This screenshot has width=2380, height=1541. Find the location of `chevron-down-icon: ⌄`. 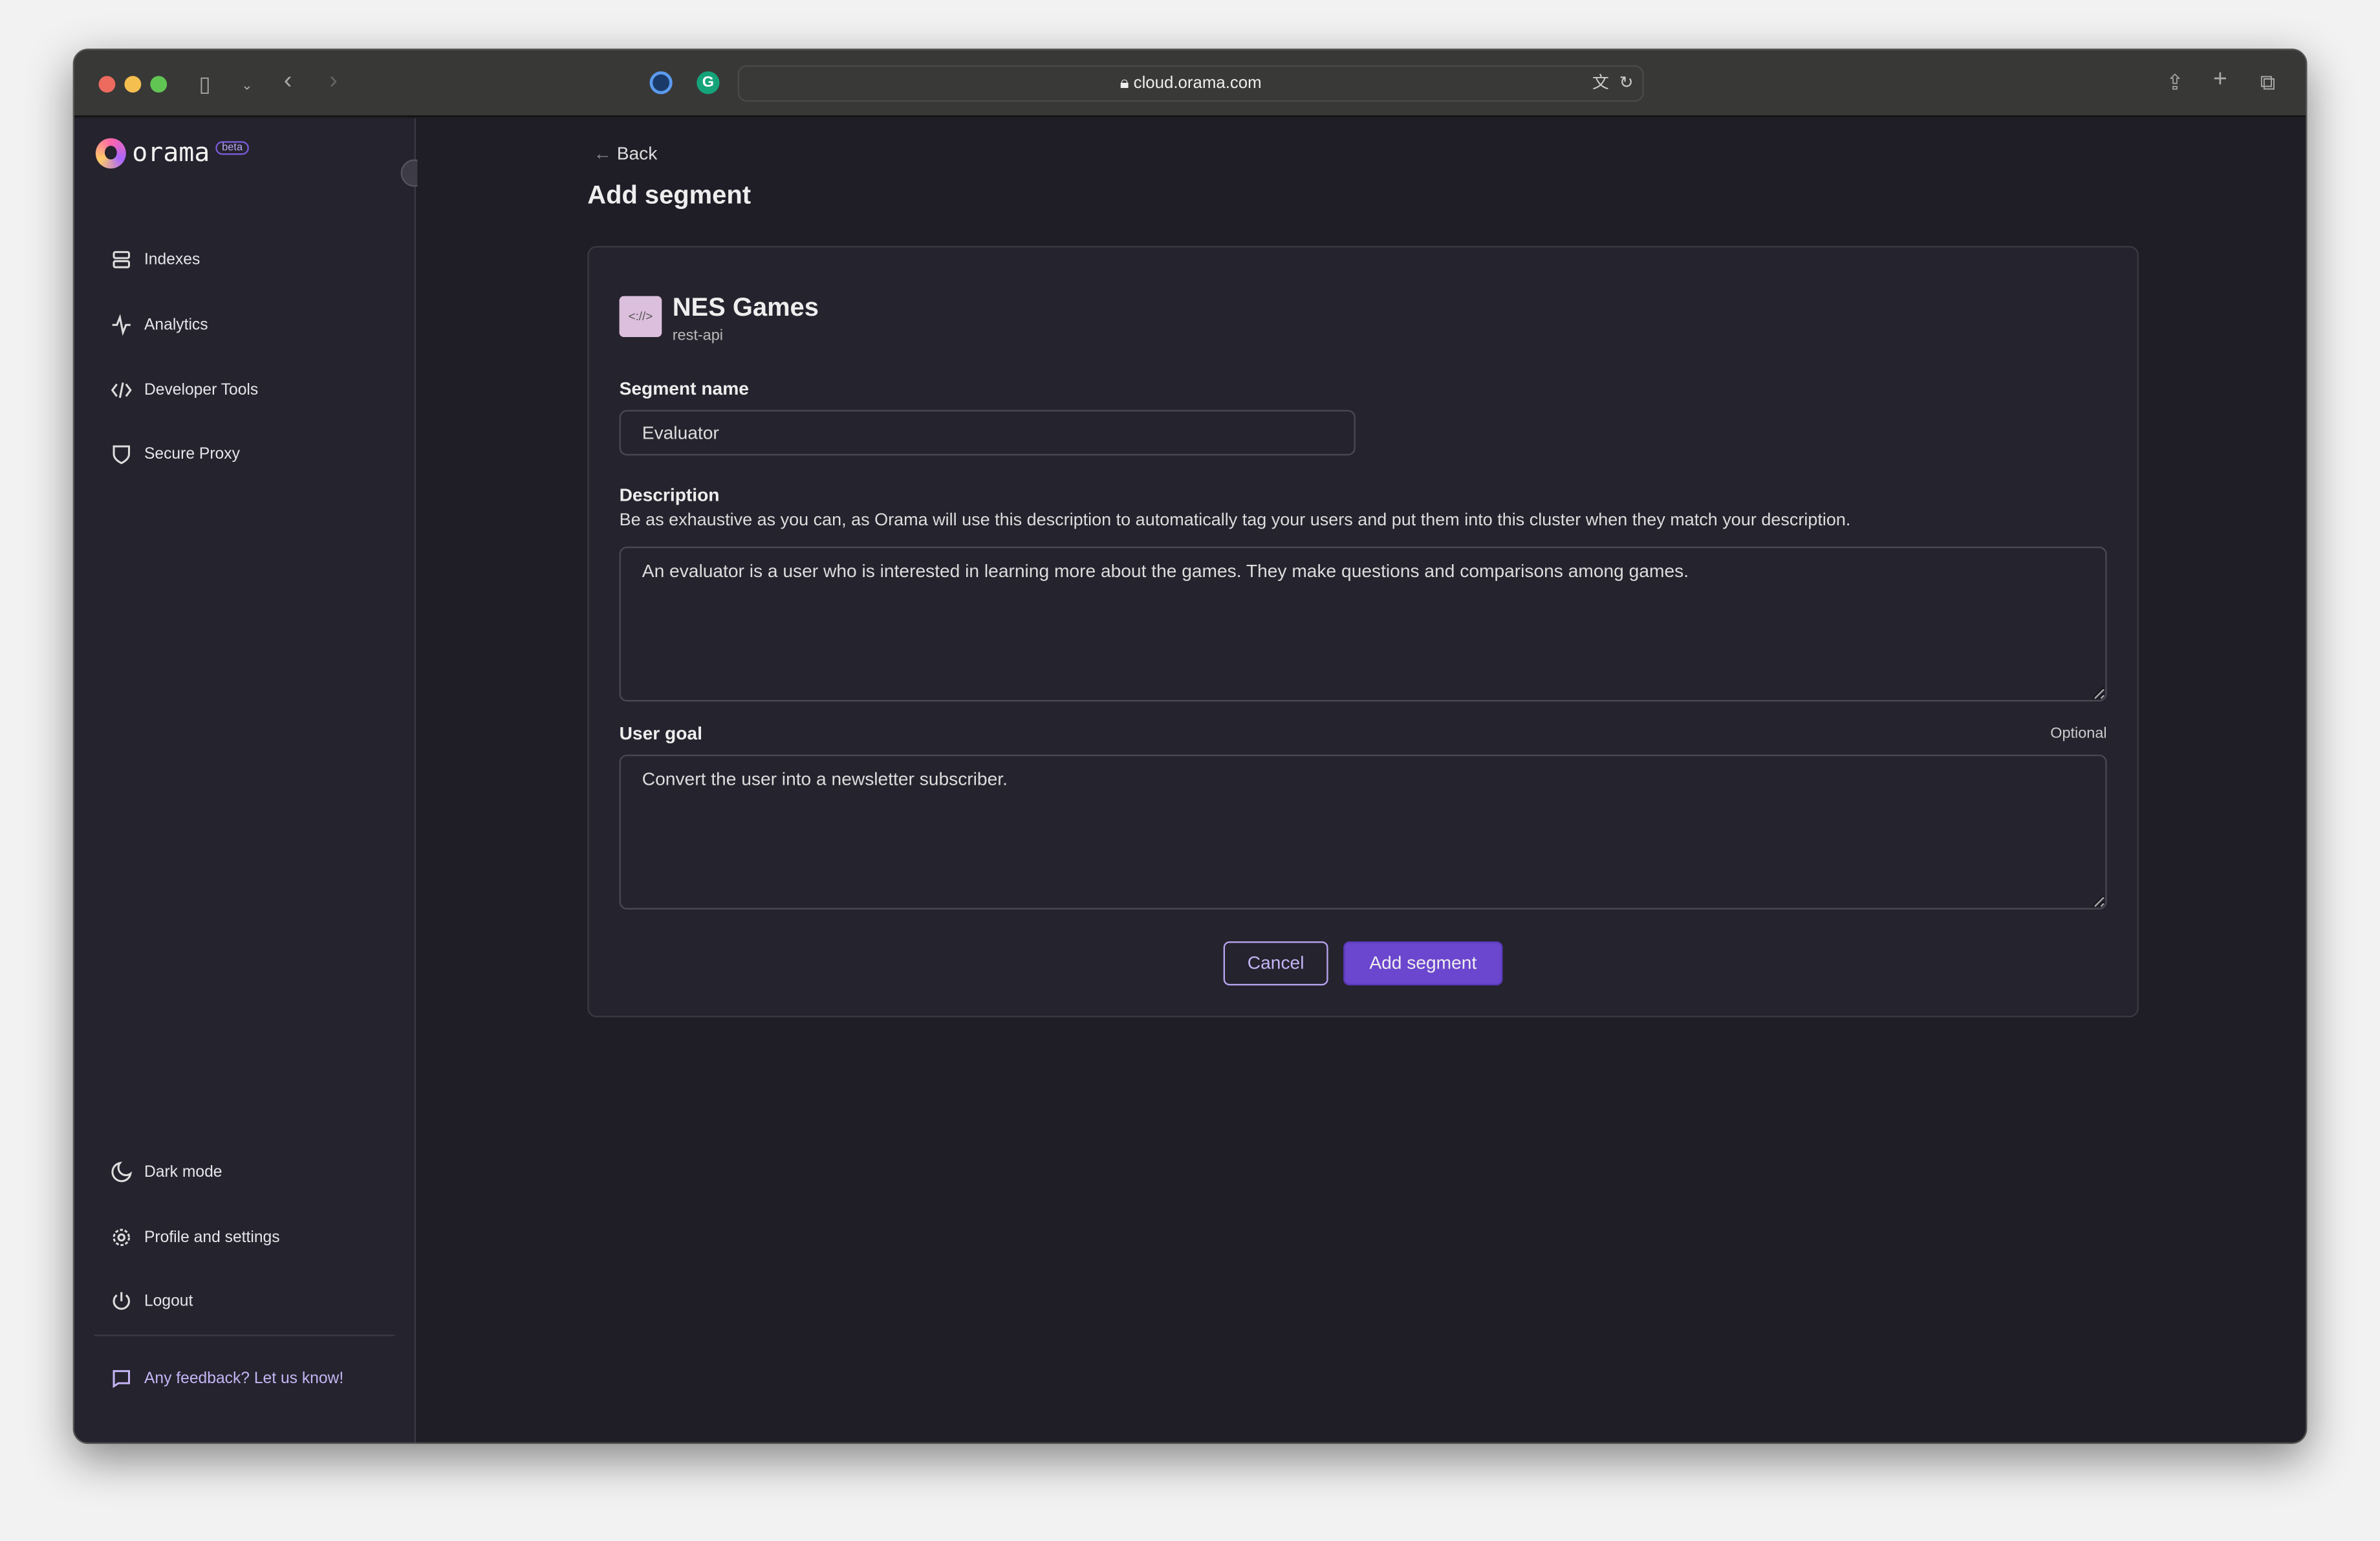

chevron-down-icon: ⌄ is located at coordinates (247, 85).